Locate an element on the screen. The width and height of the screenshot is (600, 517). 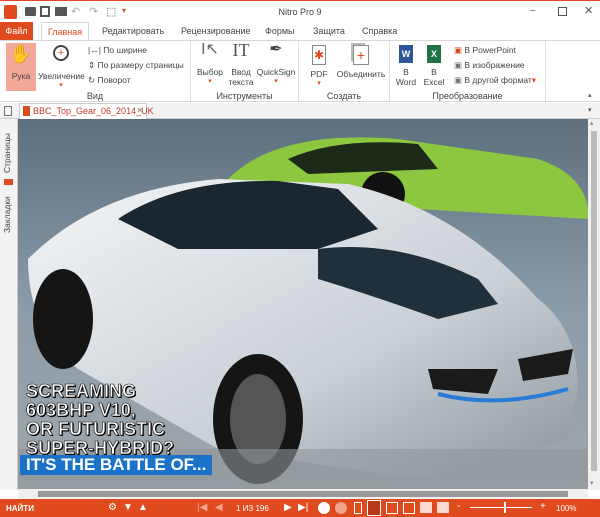
facing-continuous-view-icon is located at coordinates (409, 508).